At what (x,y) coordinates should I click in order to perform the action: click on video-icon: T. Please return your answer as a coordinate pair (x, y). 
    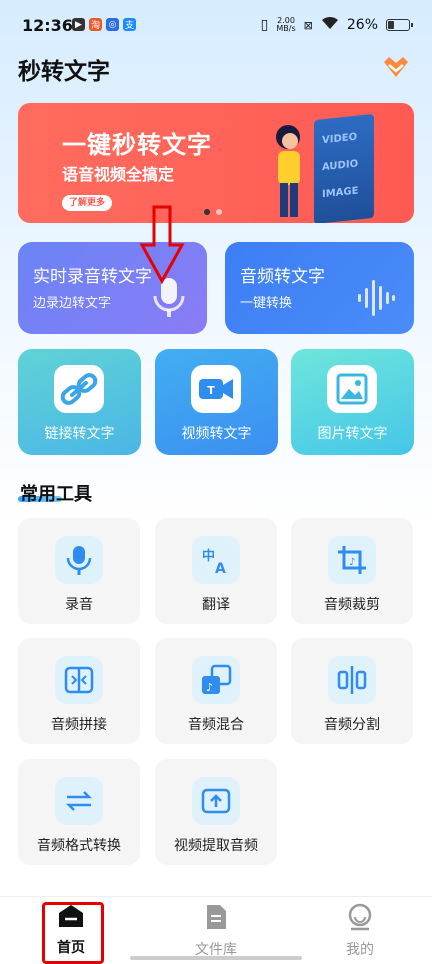
    Looking at the image, I should click on (216, 389).